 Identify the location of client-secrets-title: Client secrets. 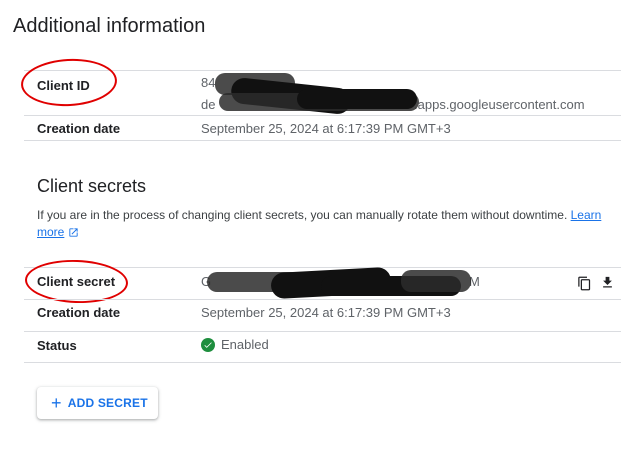
(92, 186).